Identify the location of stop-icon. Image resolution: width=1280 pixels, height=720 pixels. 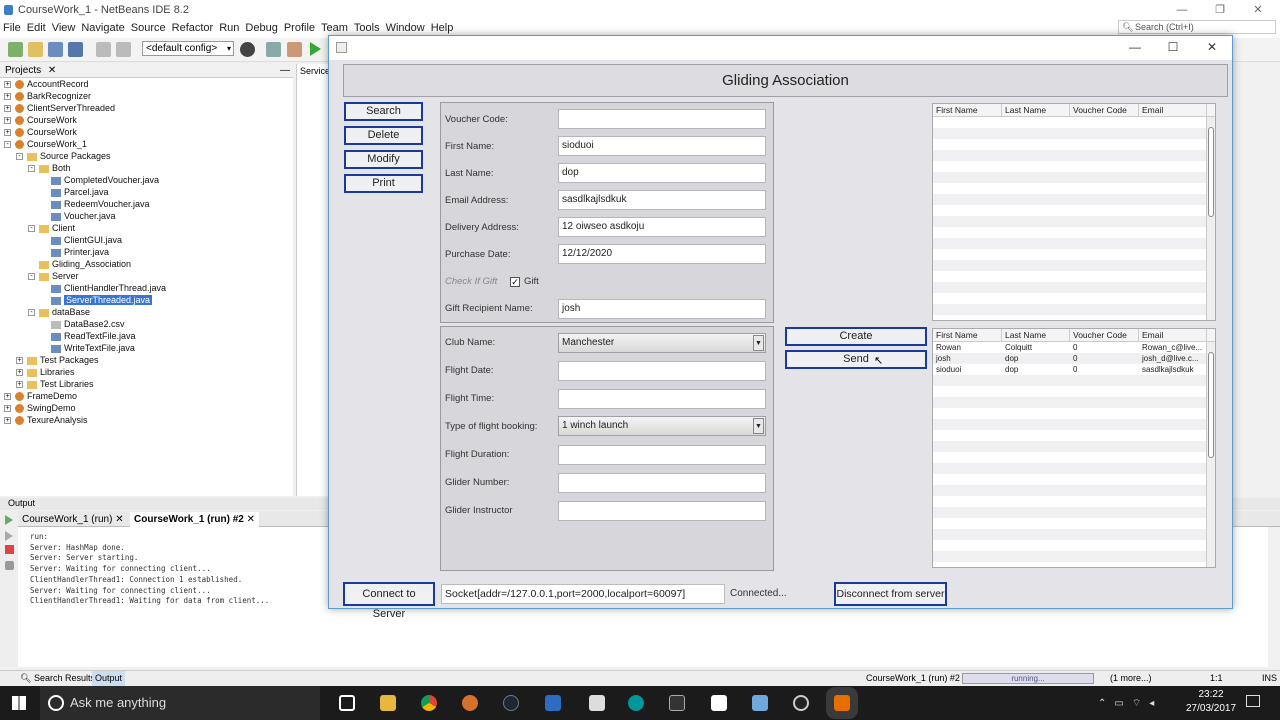
(9, 549).